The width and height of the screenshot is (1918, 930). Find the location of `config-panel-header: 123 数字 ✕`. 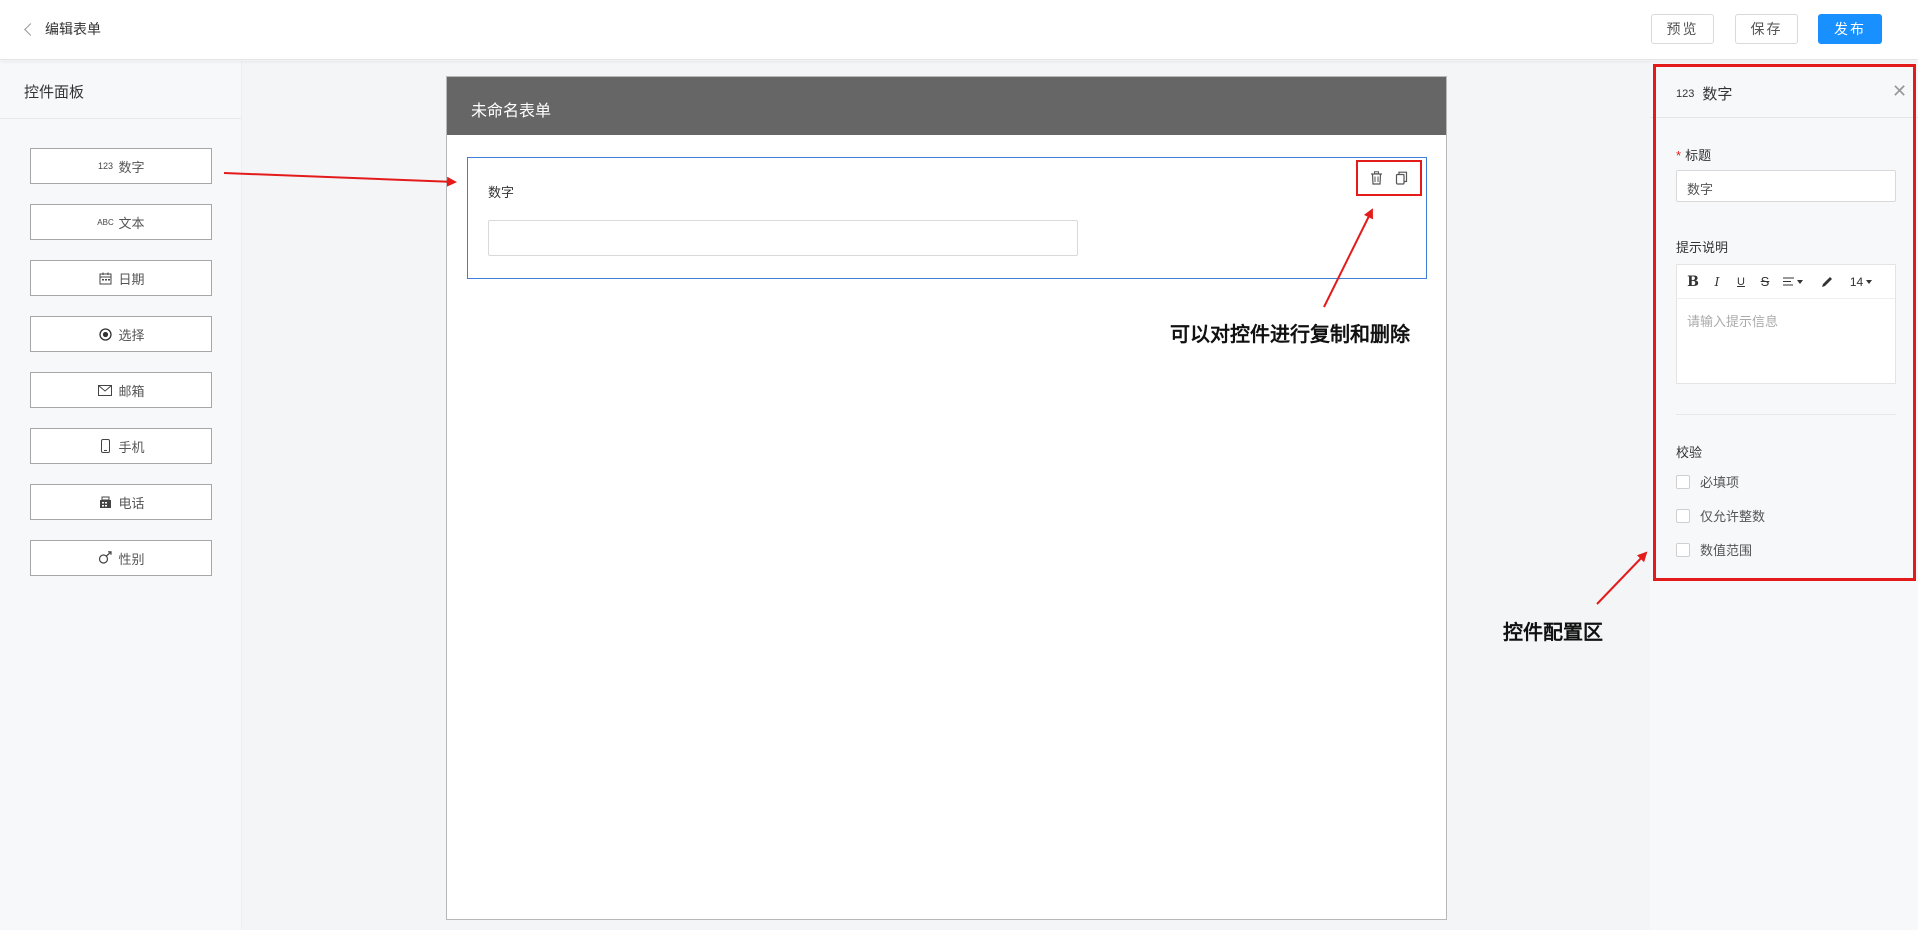

config-panel-header: 123 数字 ✕ is located at coordinates (1784, 89).